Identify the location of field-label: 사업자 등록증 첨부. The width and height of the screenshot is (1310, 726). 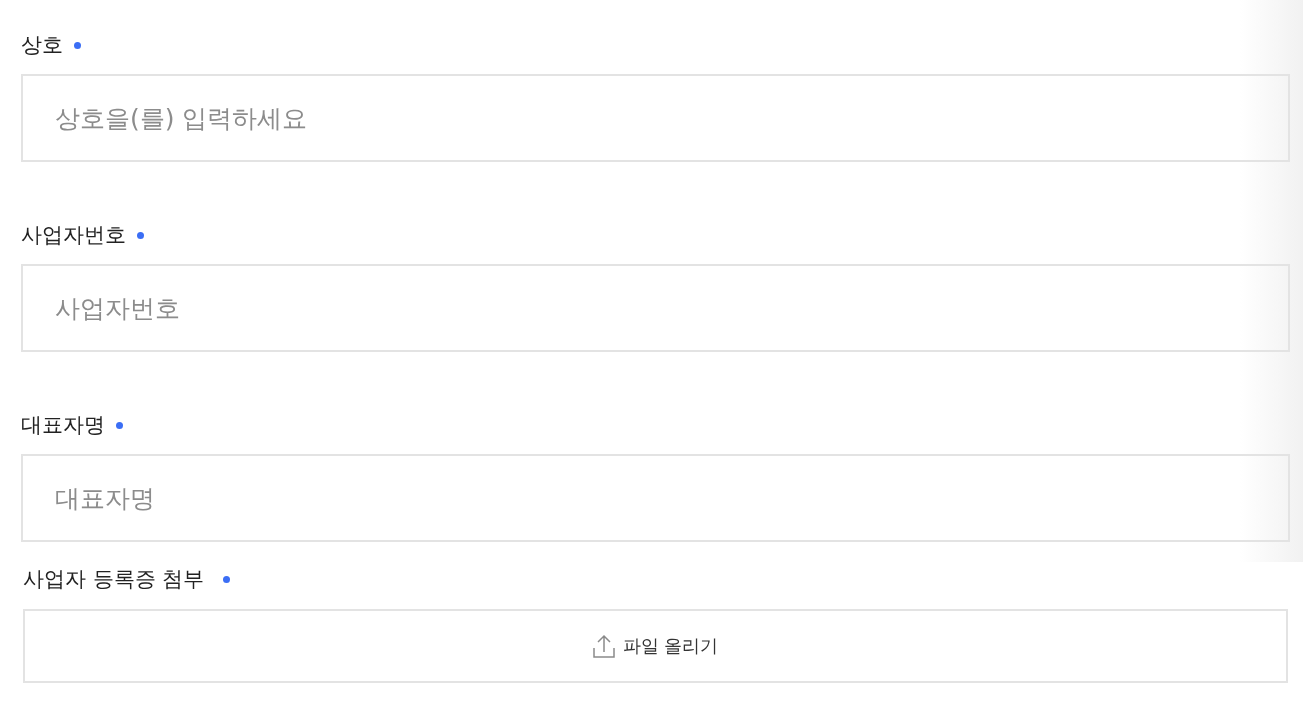
(114, 579).